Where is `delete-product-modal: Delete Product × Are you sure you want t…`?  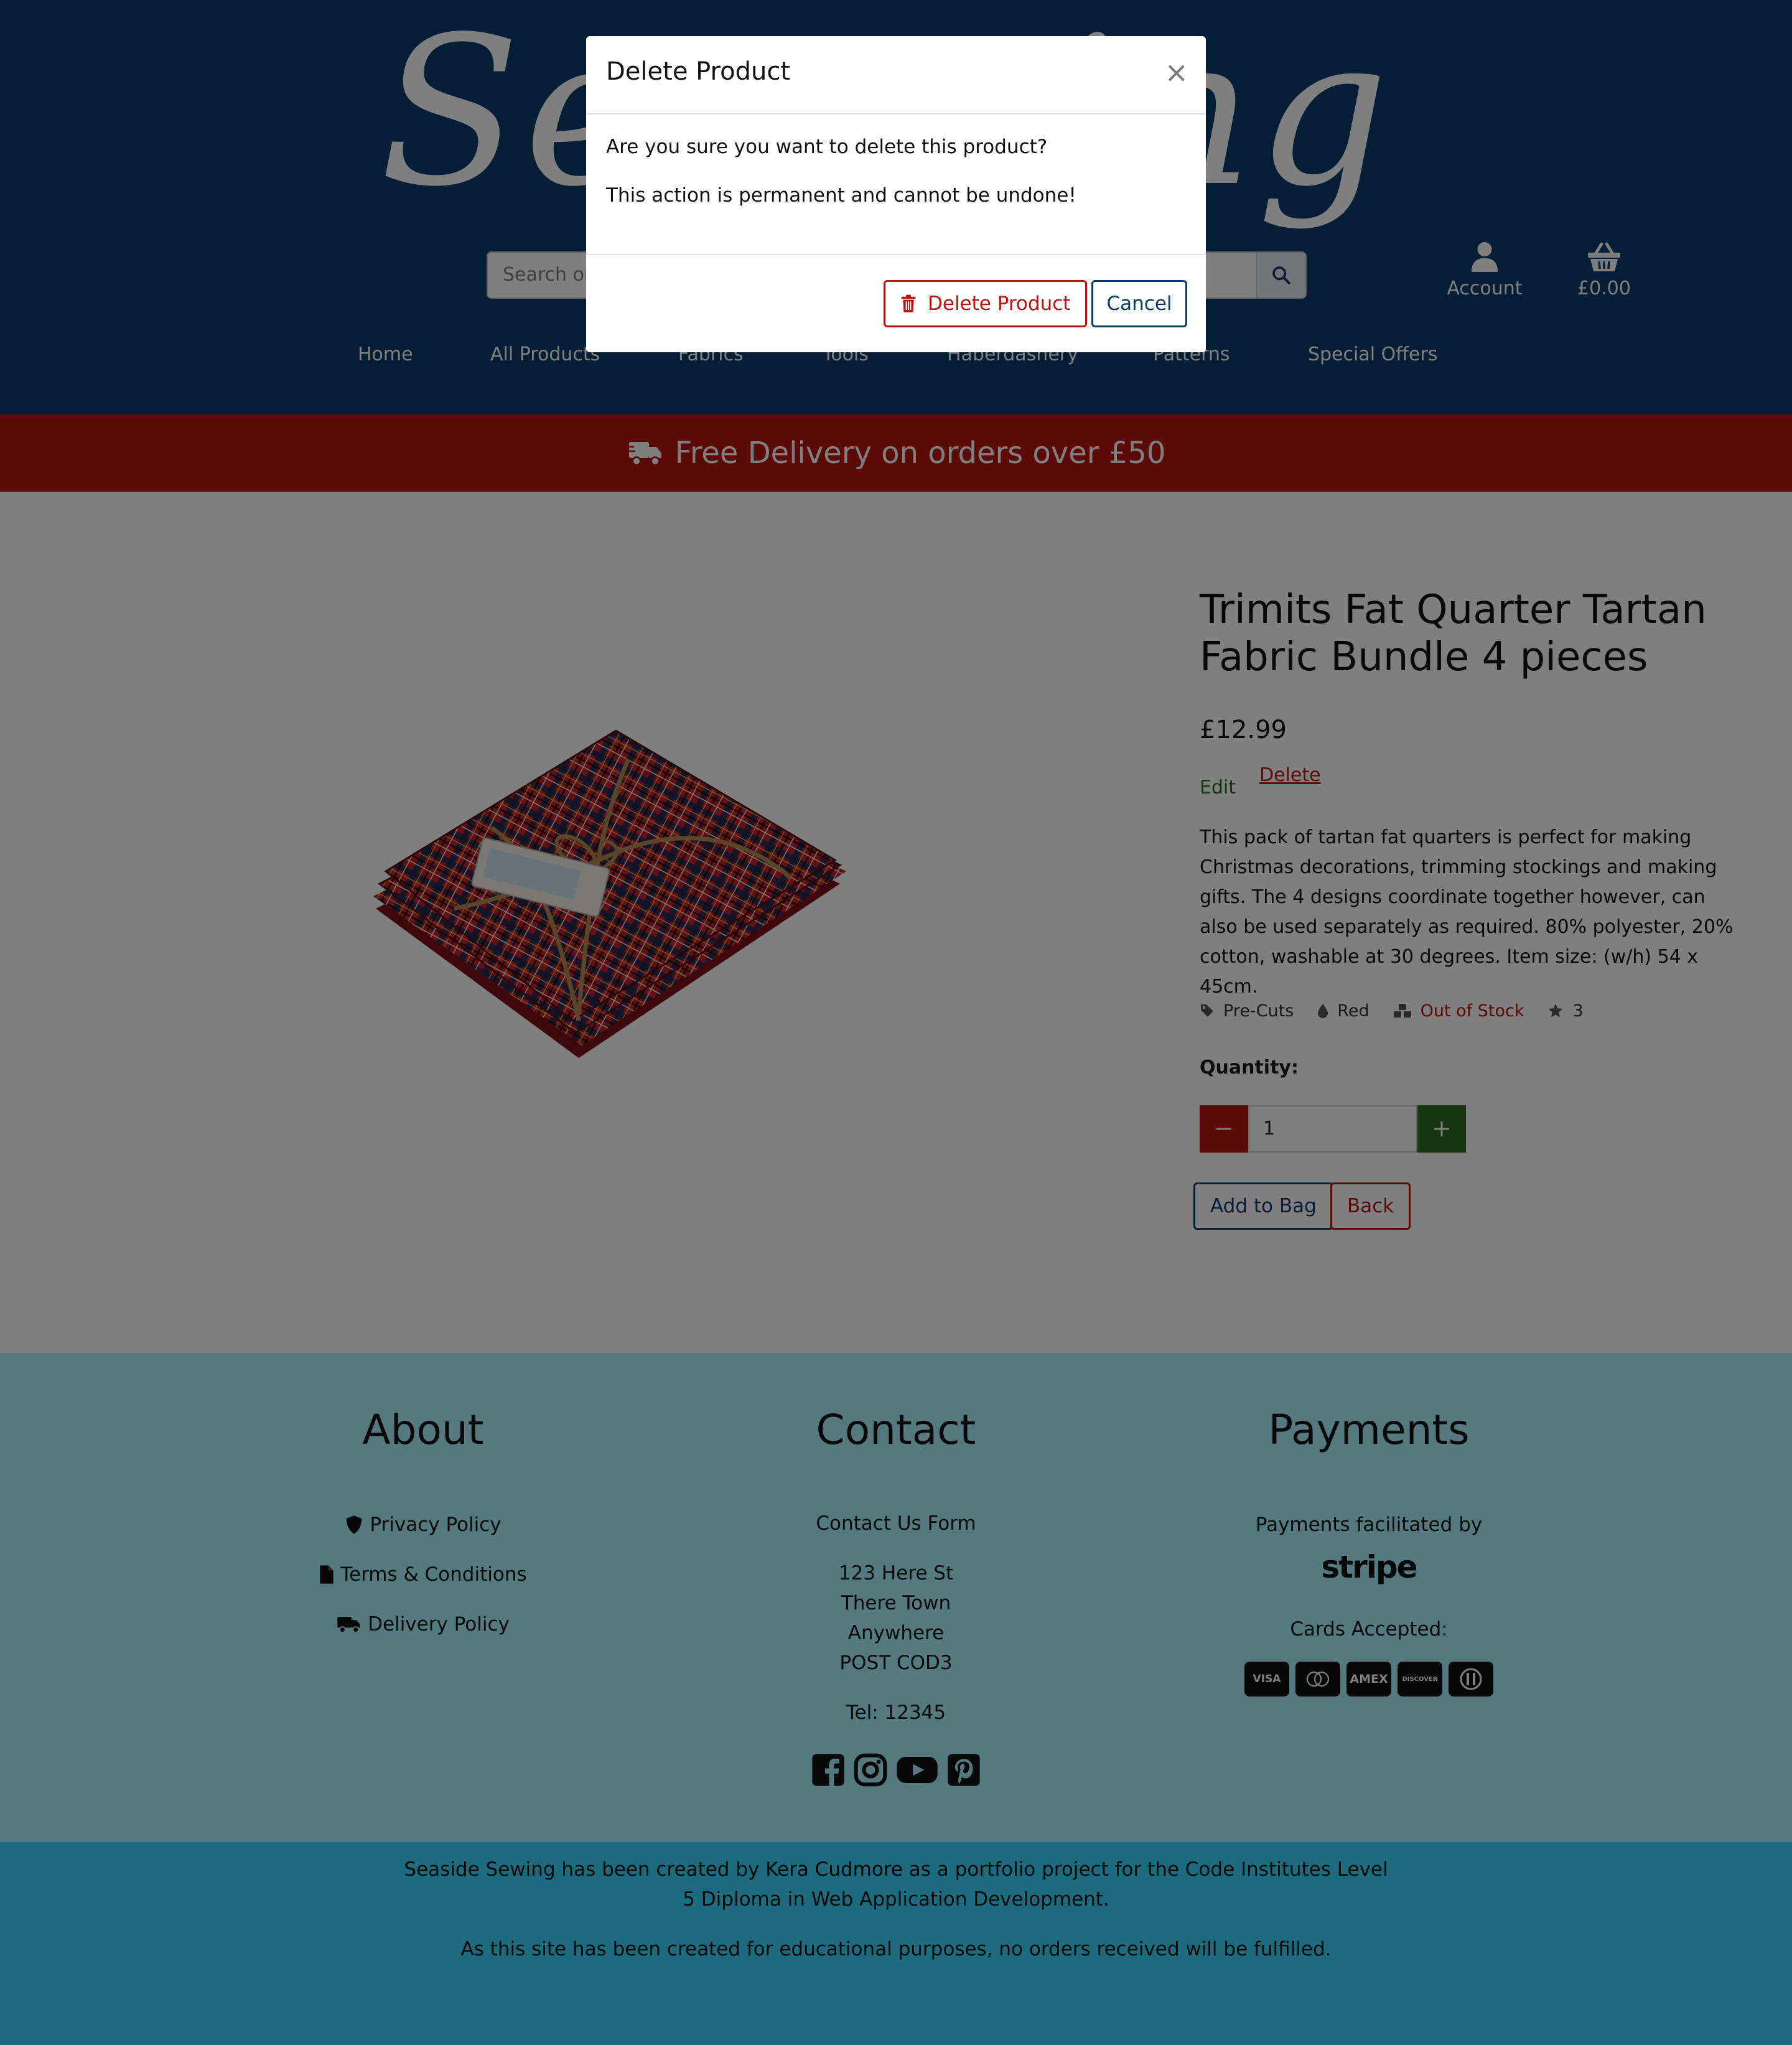
delete-product-modal: Delete Product × Are you sure you want t… is located at coordinates (896, 194).